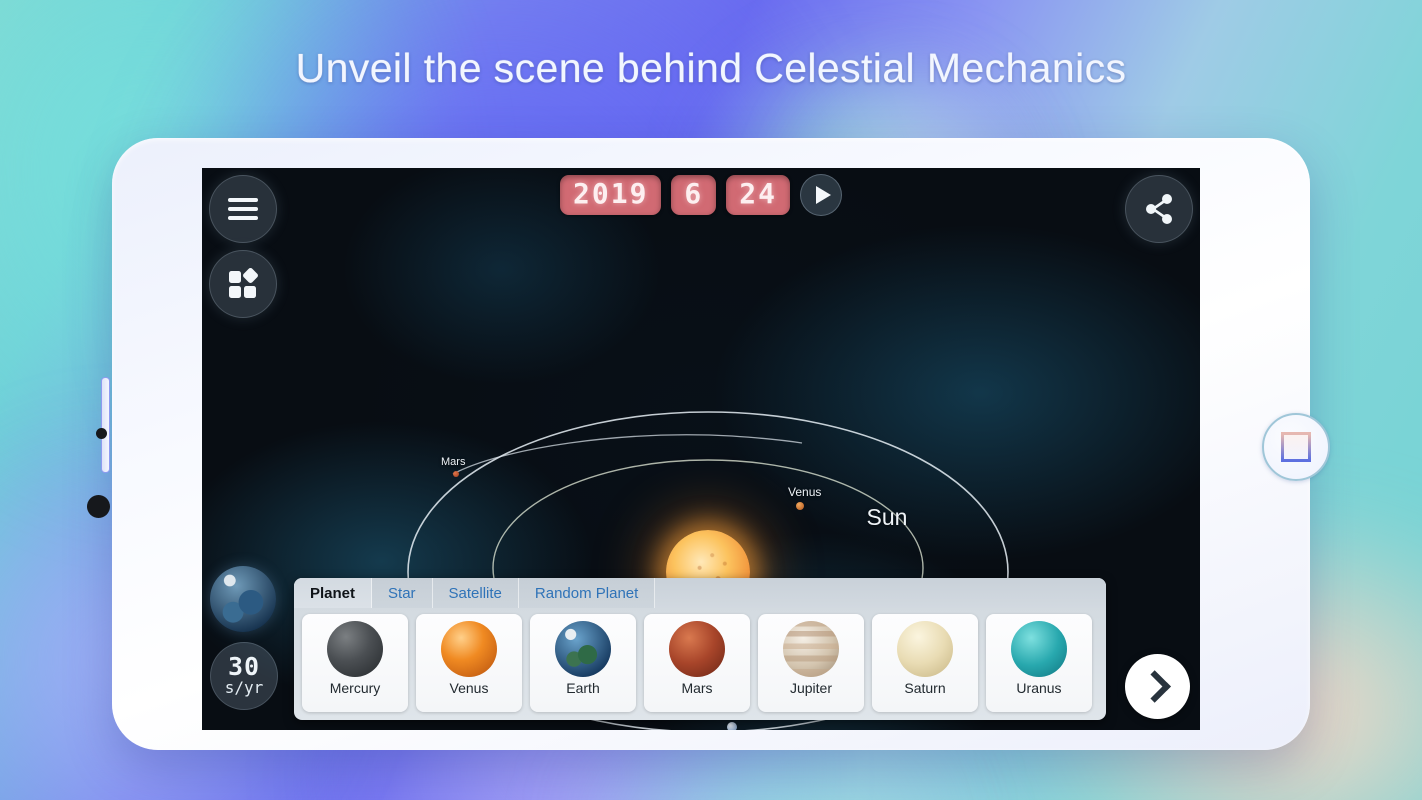 Image resolution: width=1422 pixels, height=800 pixels. Describe the element at coordinates (355, 649) in the screenshot. I see `mercury-icon` at that location.